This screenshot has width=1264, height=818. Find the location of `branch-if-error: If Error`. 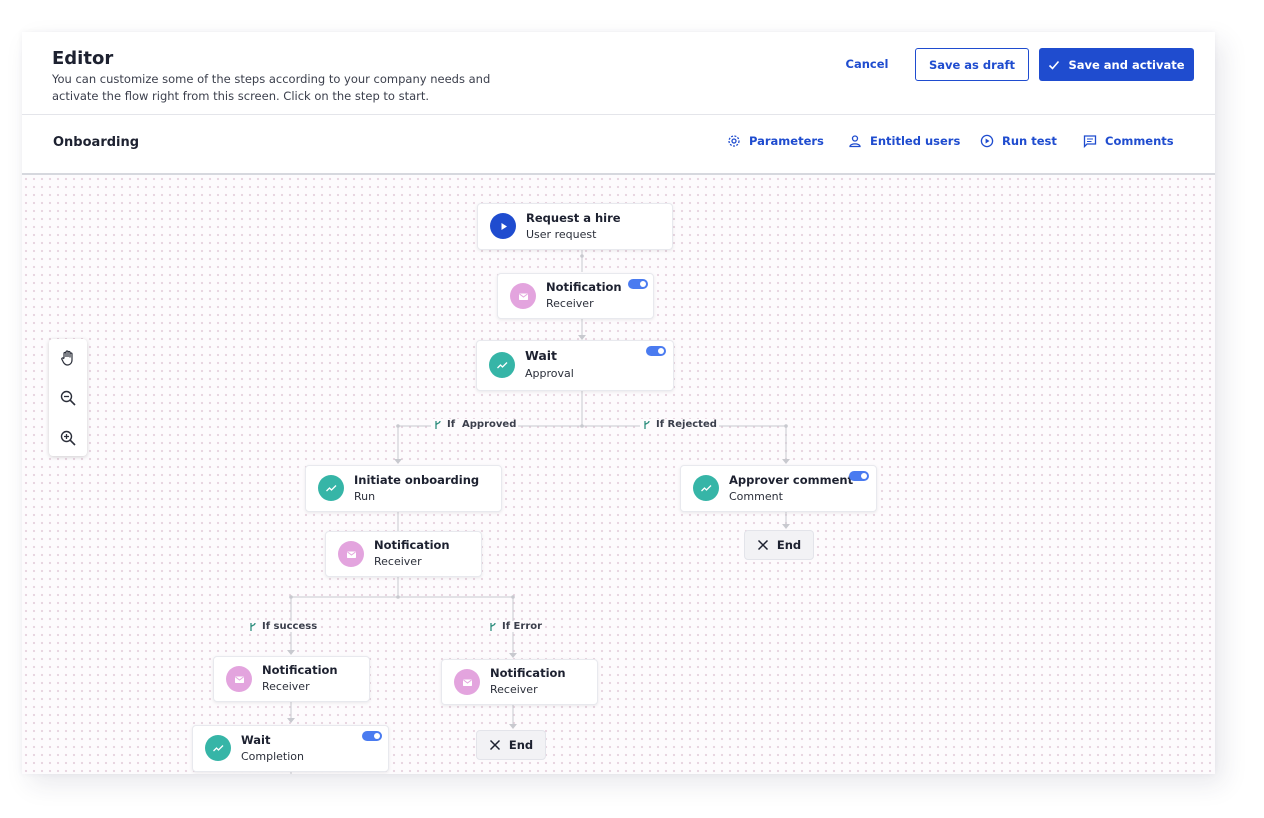

branch-if-error: If Error is located at coordinates (515, 626).